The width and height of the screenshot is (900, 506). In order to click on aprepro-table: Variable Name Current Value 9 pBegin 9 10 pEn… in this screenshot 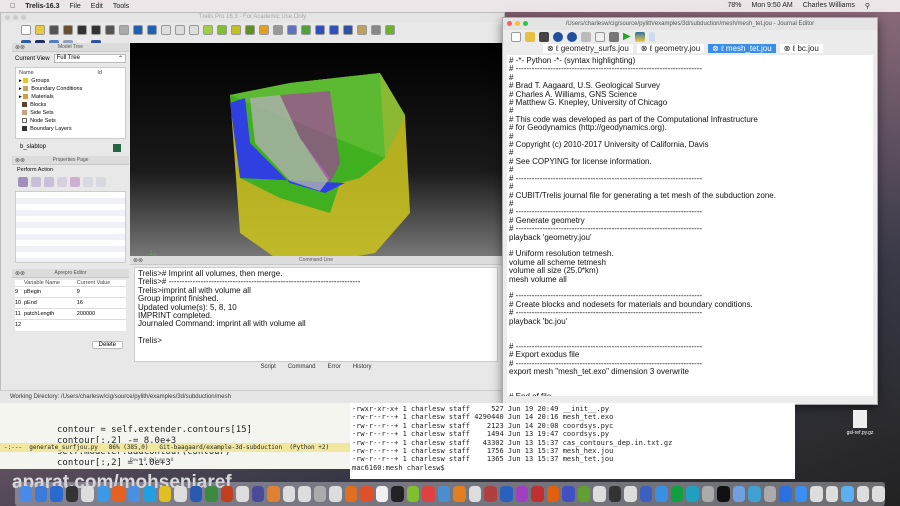, I will do `click(70, 305)`.